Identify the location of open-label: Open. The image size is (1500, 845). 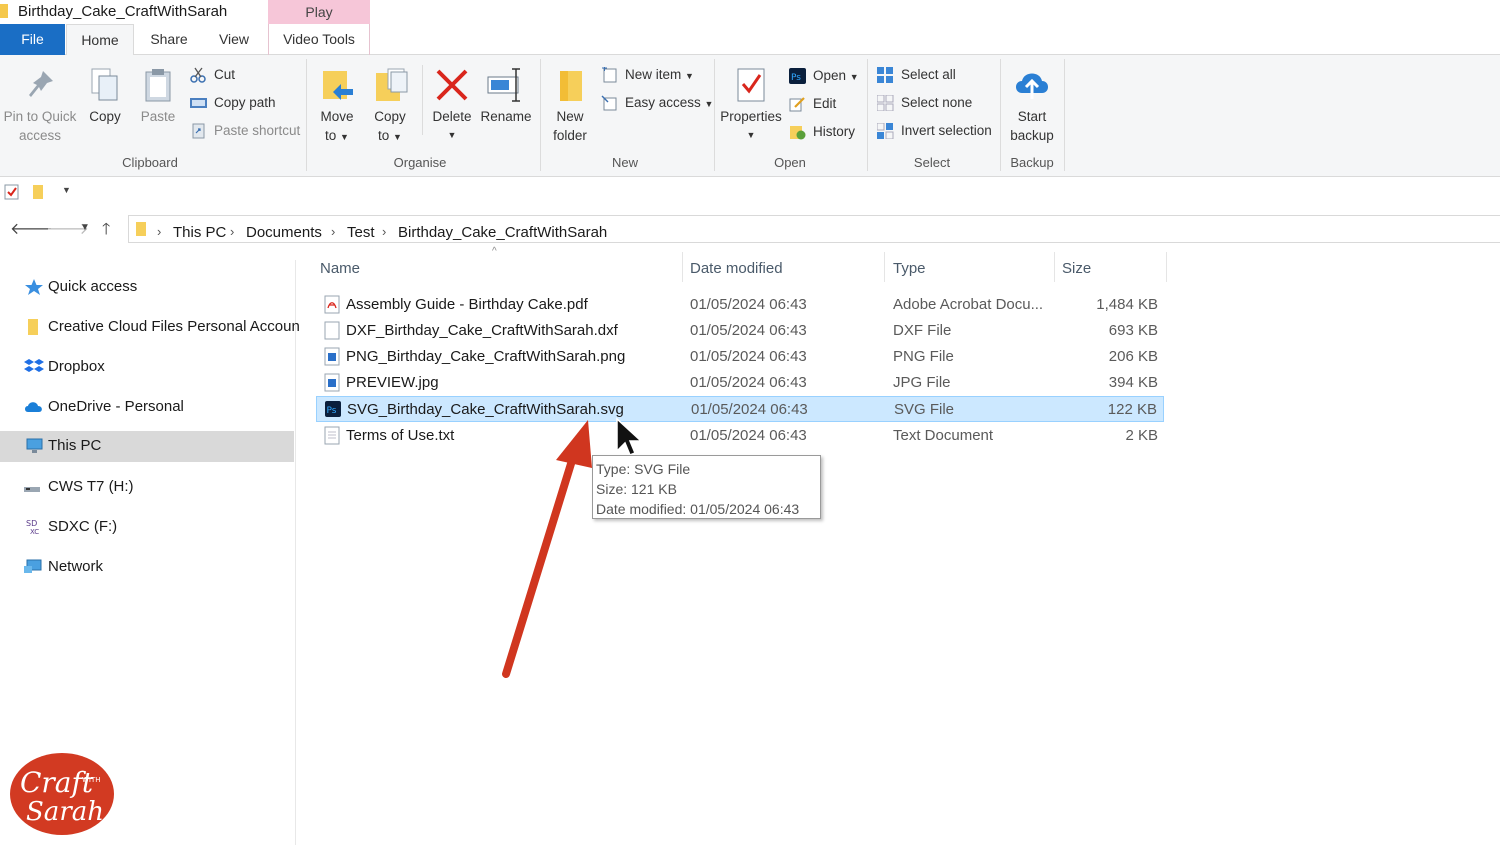
(830, 75).